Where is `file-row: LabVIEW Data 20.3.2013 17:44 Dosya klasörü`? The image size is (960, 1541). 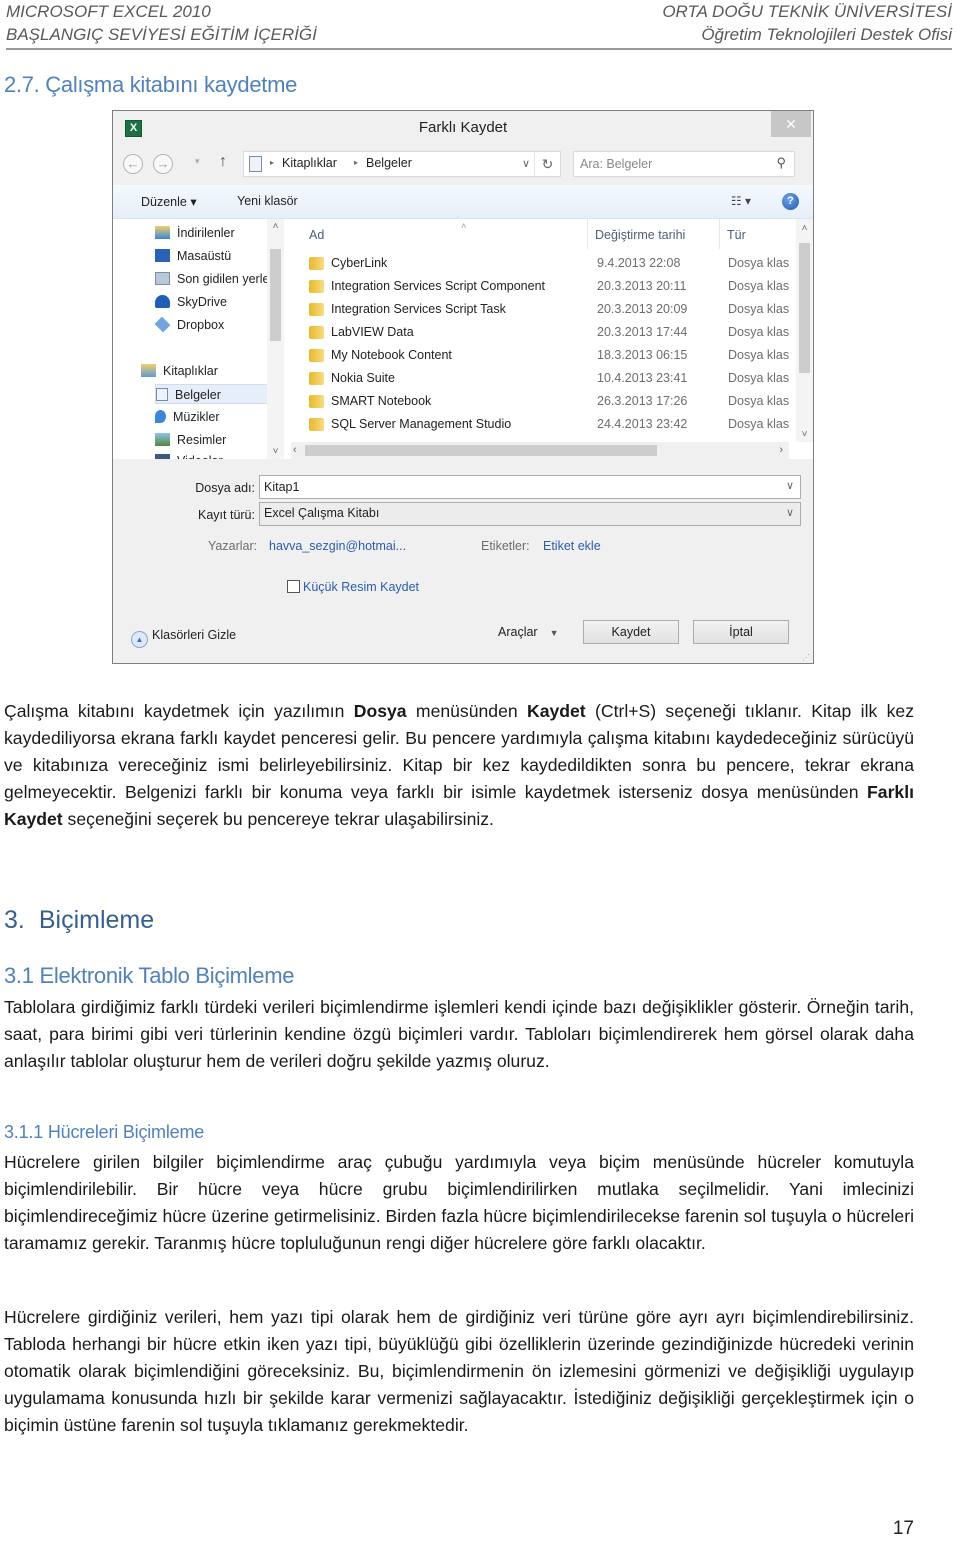 file-row: LabVIEW Data 20.3.2013 17:44 Dosya klasörü is located at coordinates (540, 332).